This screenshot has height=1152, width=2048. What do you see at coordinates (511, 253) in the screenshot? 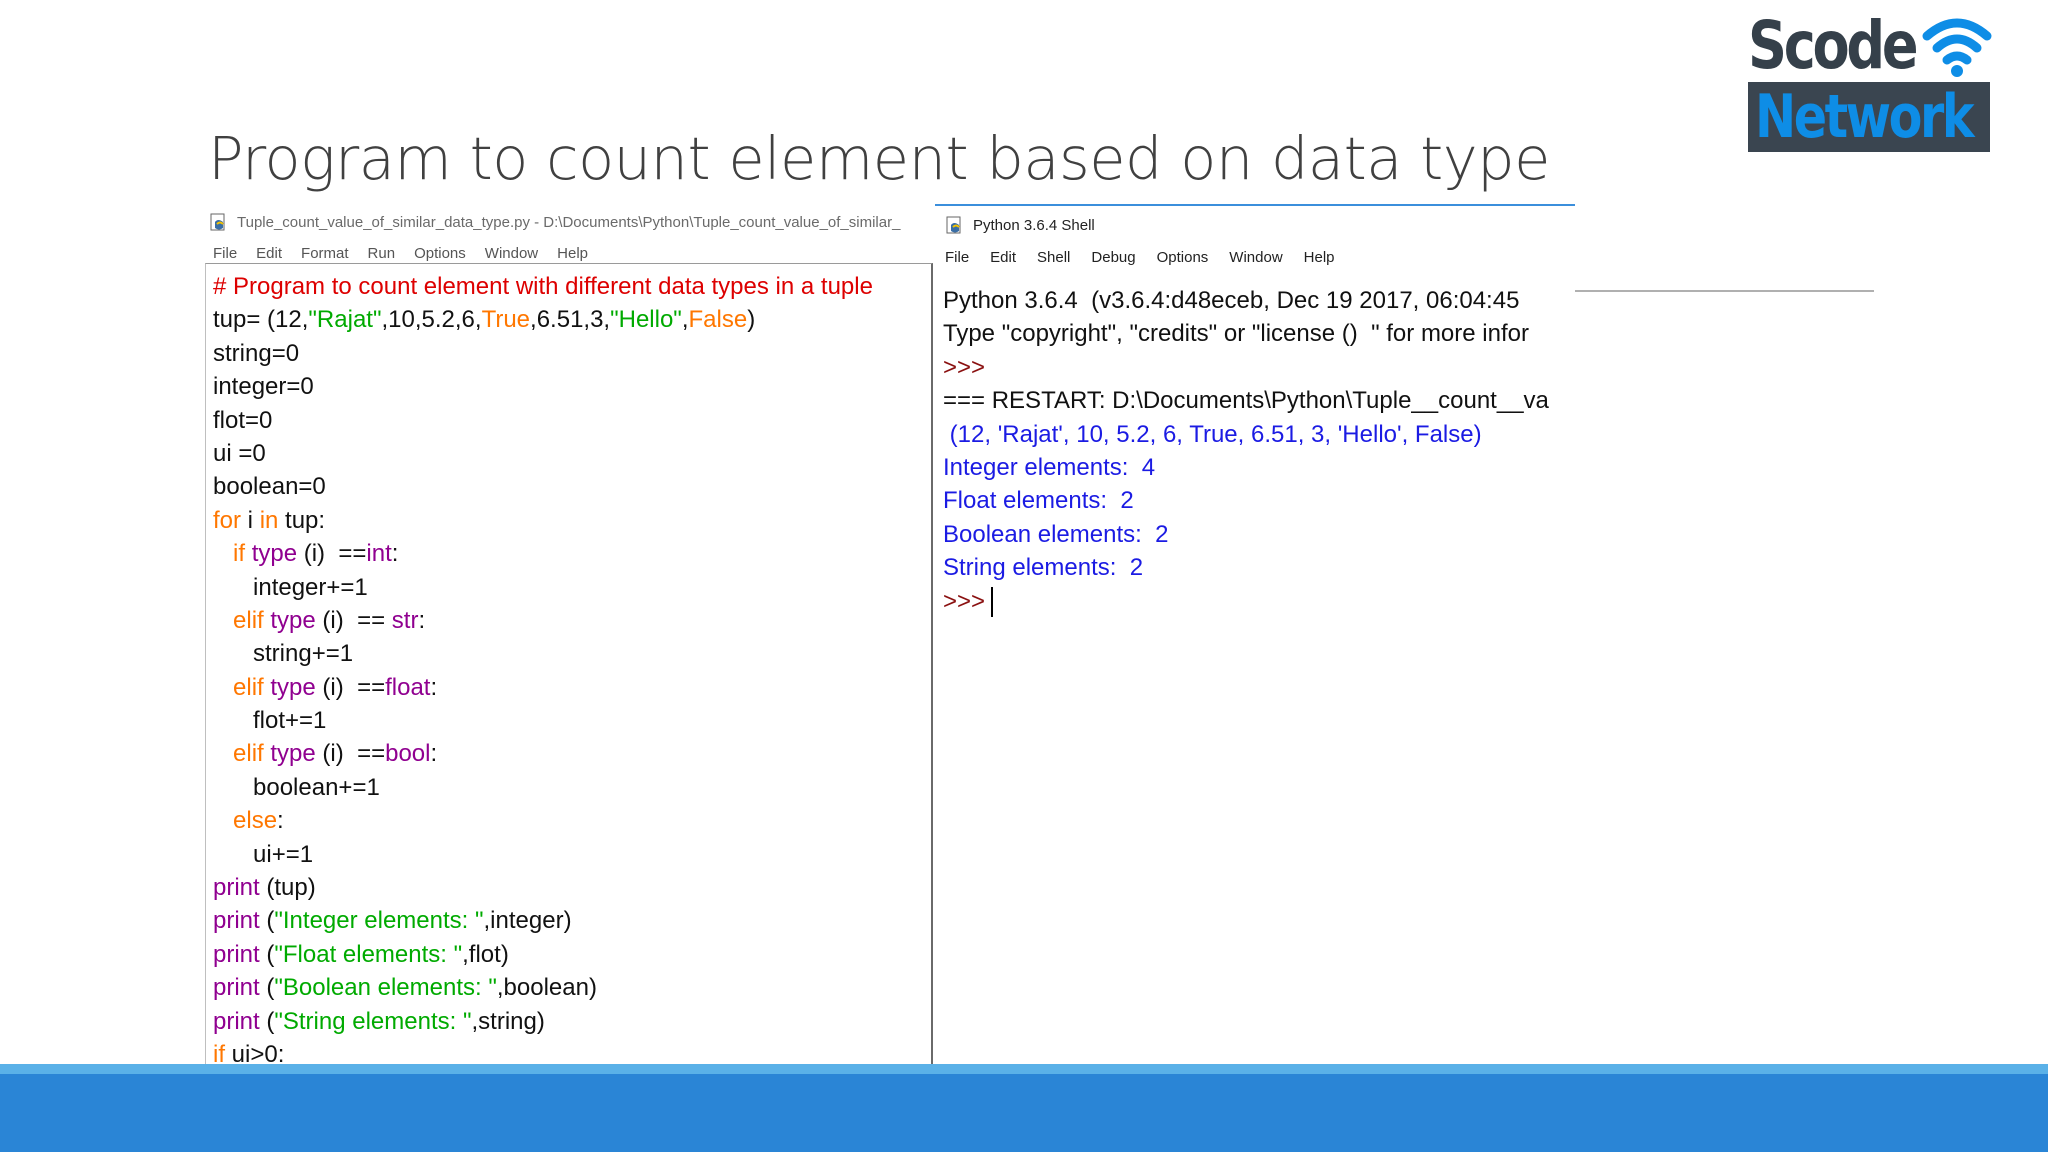
I see `editor-menu-window: Window` at bounding box center [511, 253].